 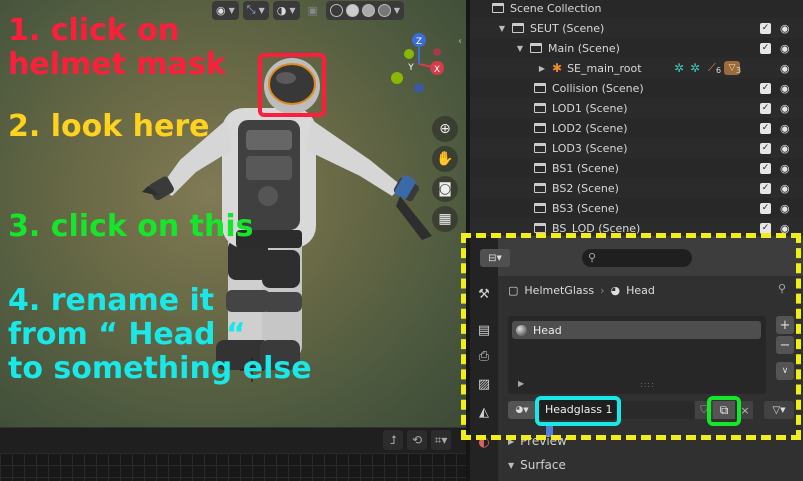 I want to click on surface-panel-label: Surface, so click(x=543, y=465).